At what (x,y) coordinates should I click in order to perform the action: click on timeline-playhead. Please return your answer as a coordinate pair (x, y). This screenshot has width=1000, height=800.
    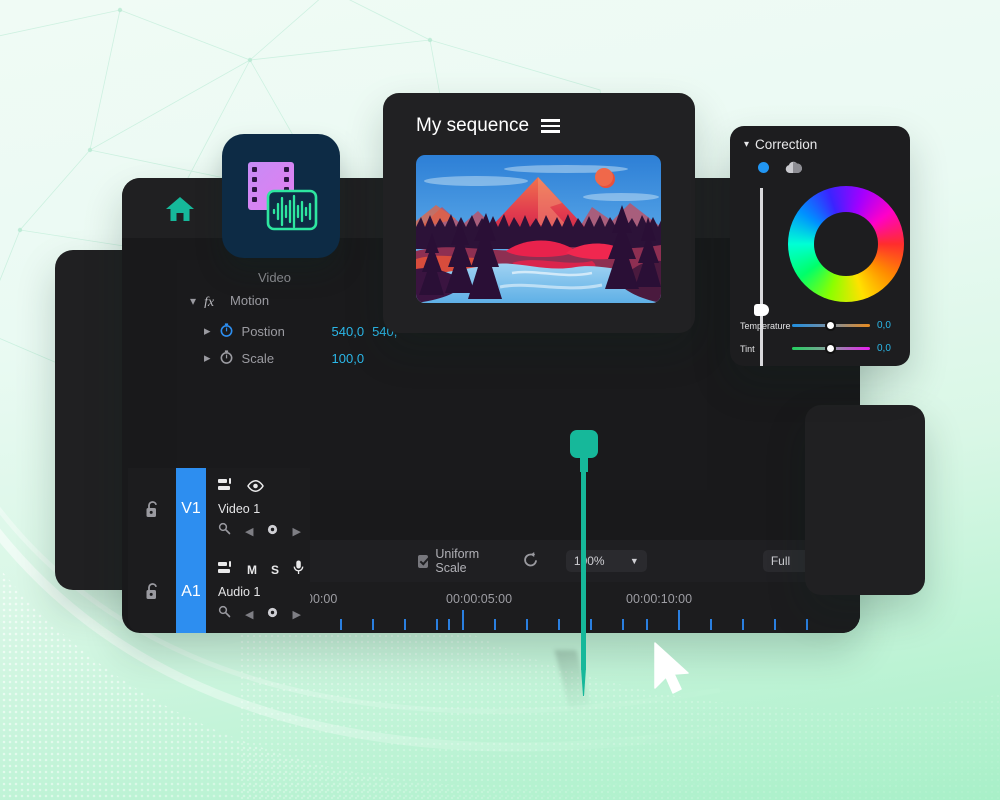
    Looking at the image, I should click on (576, 570).